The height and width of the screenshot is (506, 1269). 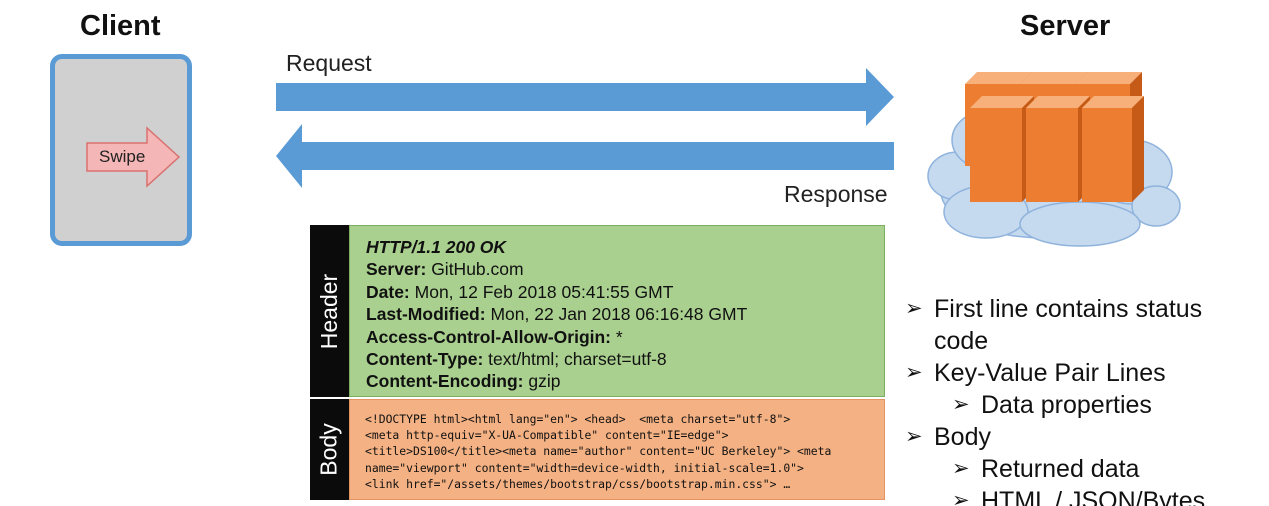 What do you see at coordinates (1052, 405) in the screenshot?
I see `sub-bullet-item: ➢ Data properties` at bounding box center [1052, 405].